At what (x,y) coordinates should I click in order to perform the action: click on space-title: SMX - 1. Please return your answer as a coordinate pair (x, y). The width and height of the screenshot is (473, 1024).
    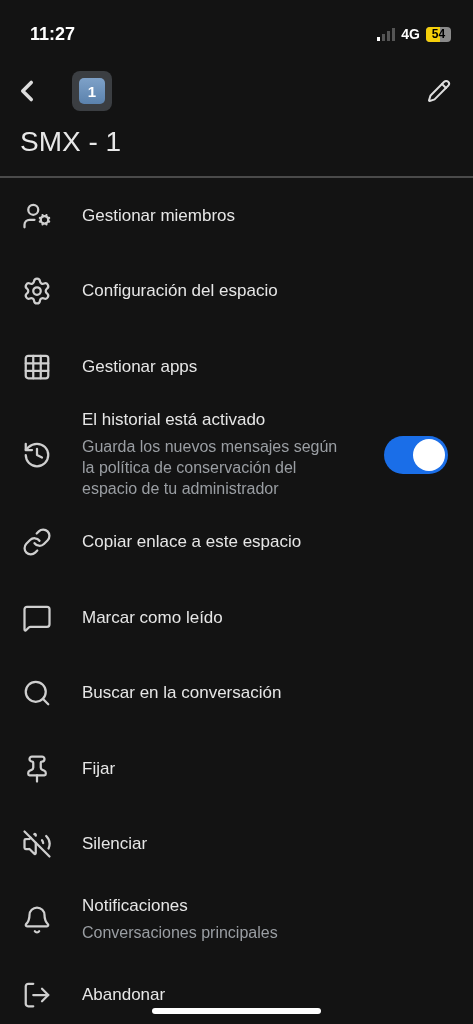
    Looking at the image, I should click on (71, 142).